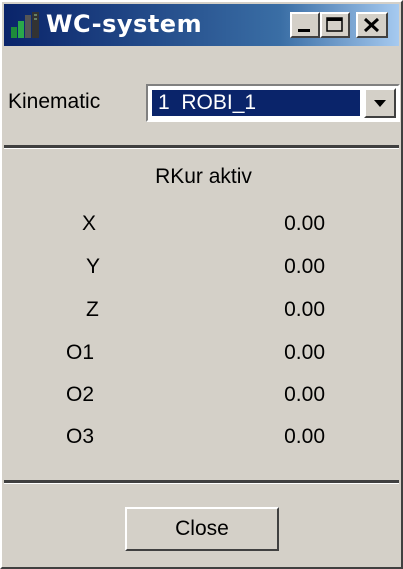  Describe the element at coordinates (304, 30) in the screenshot. I see `minimize-icon` at that location.